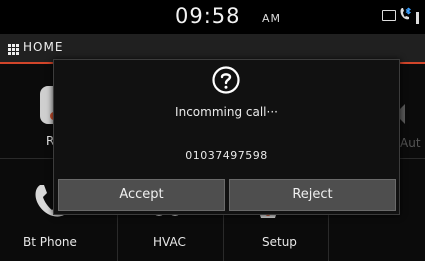 The image size is (425, 261). Describe the element at coordinates (272, 18) in the screenshot. I see `clock-ampm: AM` at that location.